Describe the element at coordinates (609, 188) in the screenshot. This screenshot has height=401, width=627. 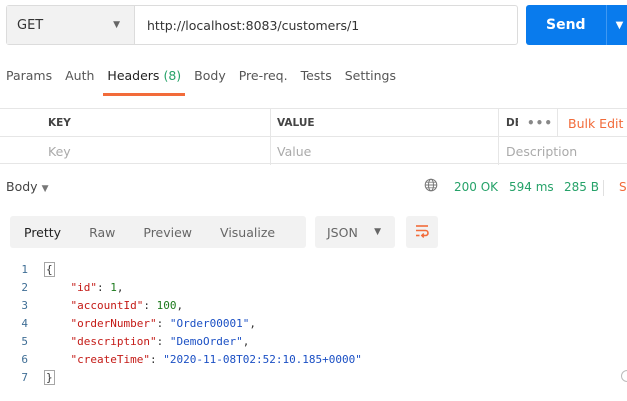
I see `stat-divider` at that location.